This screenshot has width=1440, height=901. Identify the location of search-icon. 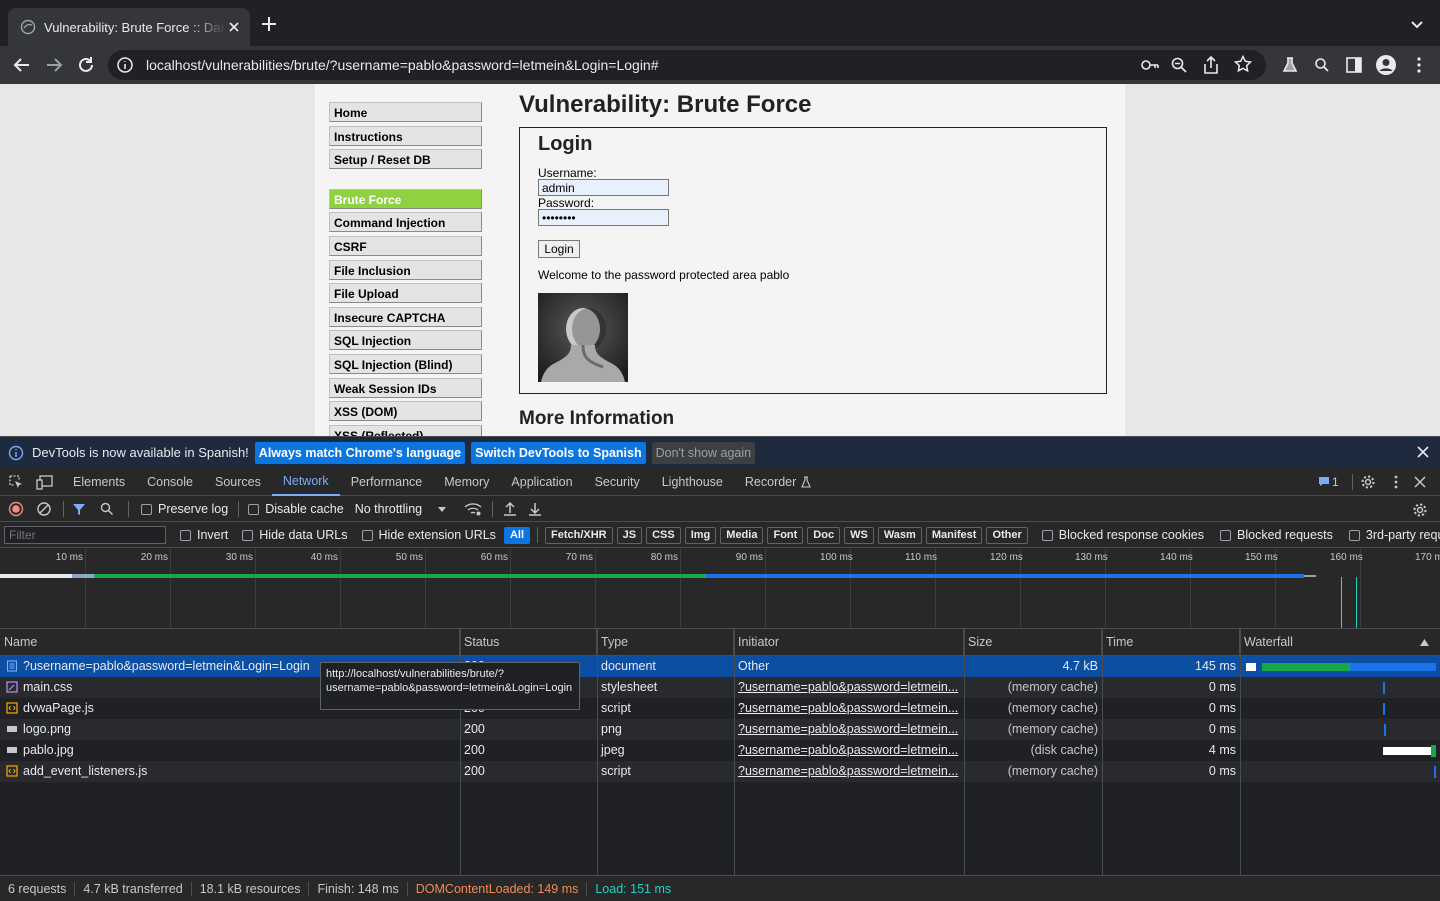
(1322, 65).